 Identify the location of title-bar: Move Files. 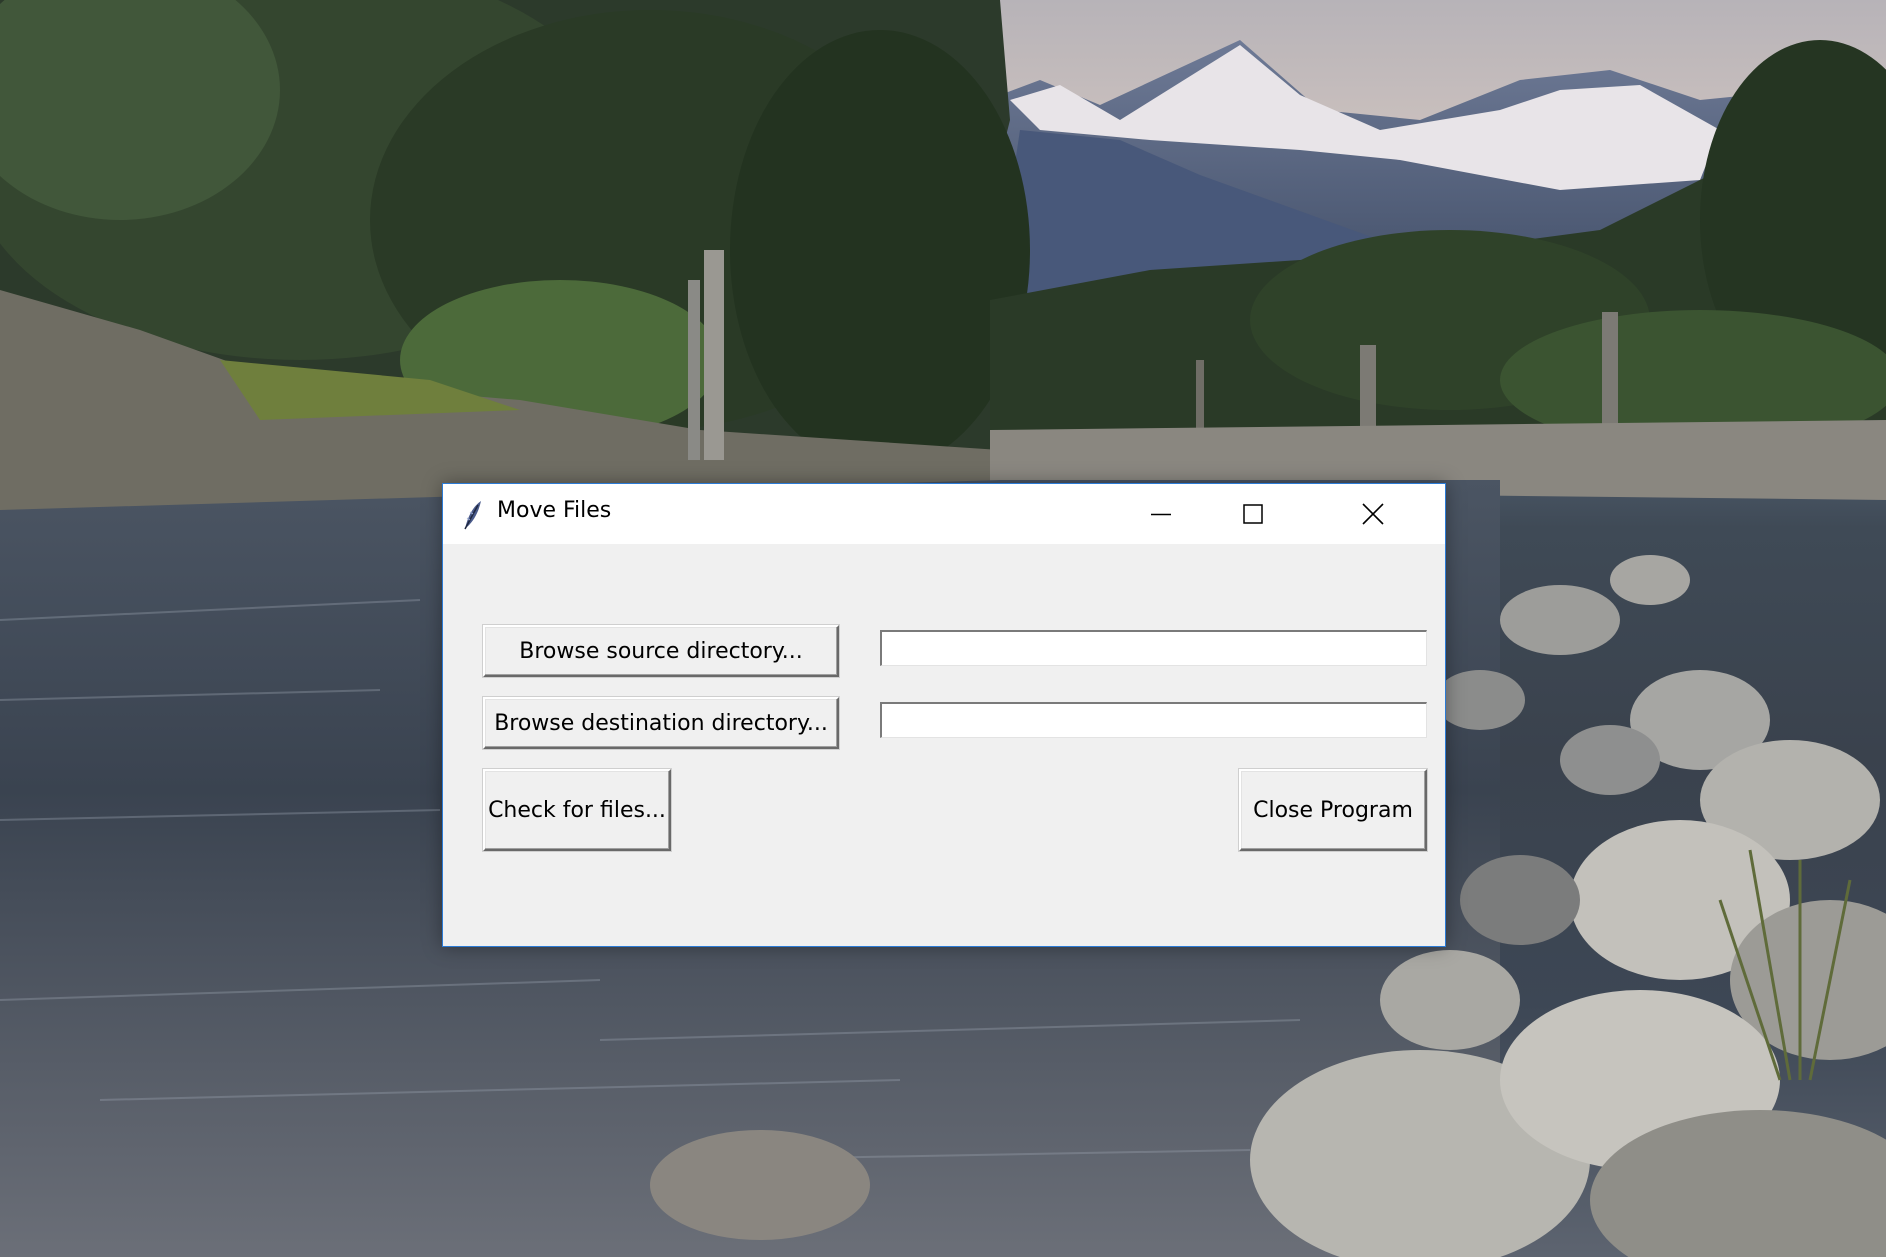
(944, 514).